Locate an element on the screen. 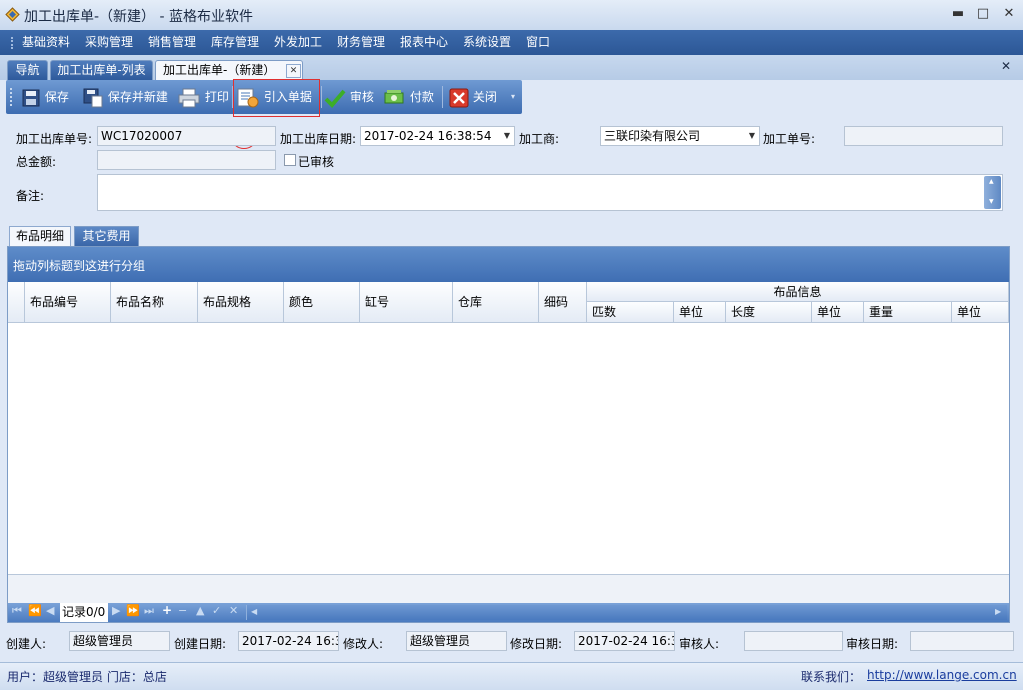  creator-field: 超级管理员 is located at coordinates (119, 641).